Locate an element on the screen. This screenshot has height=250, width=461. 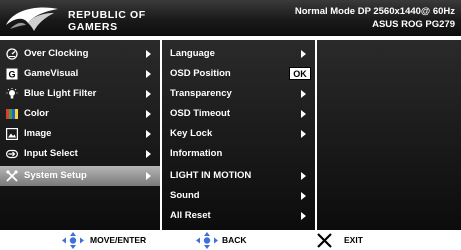
submenu-item-sound: Sound is located at coordinates (238, 196).